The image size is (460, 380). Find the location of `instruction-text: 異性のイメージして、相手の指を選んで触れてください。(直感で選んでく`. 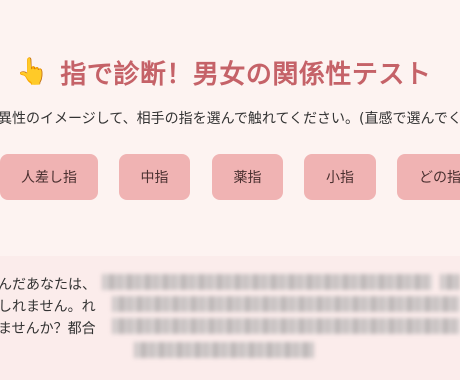

instruction-text: 異性のイメージして、相手の指を選んで触れてください。(直感で選んでく is located at coordinates (230, 119).